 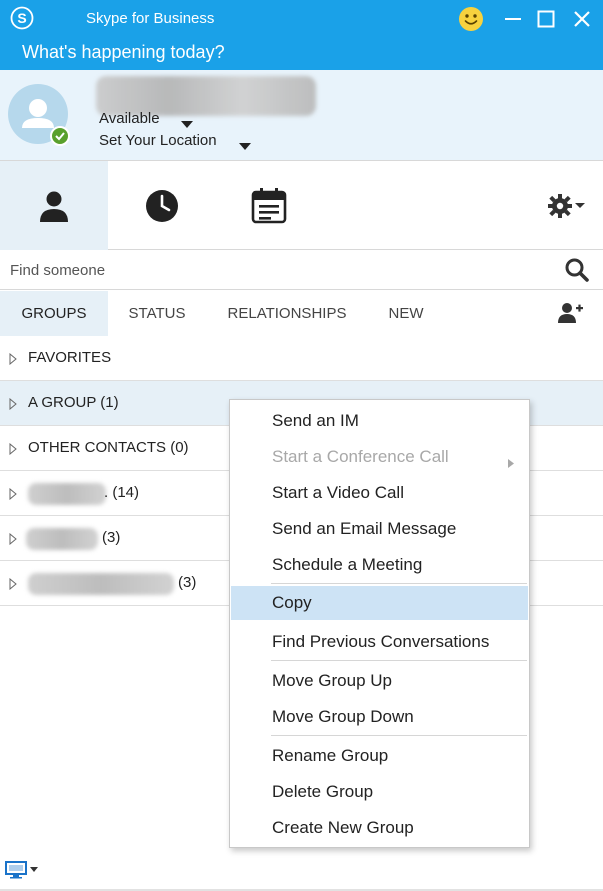 What do you see at coordinates (379, 421) in the screenshot?
I see `menu-item-send-im: Send an IM` at bounding box center [379, 421].